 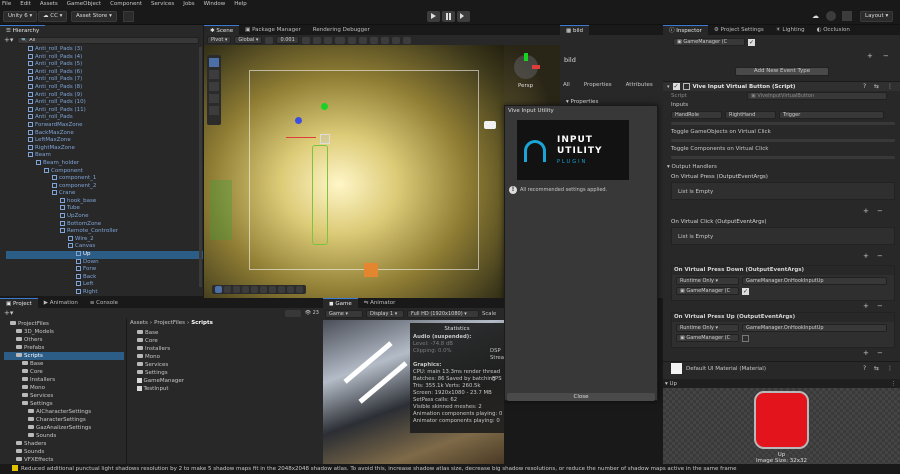 What do you see at coordinates (406, 40) in the screenshot?
I see `gizmos-icon` at bounding box center [406, 40].